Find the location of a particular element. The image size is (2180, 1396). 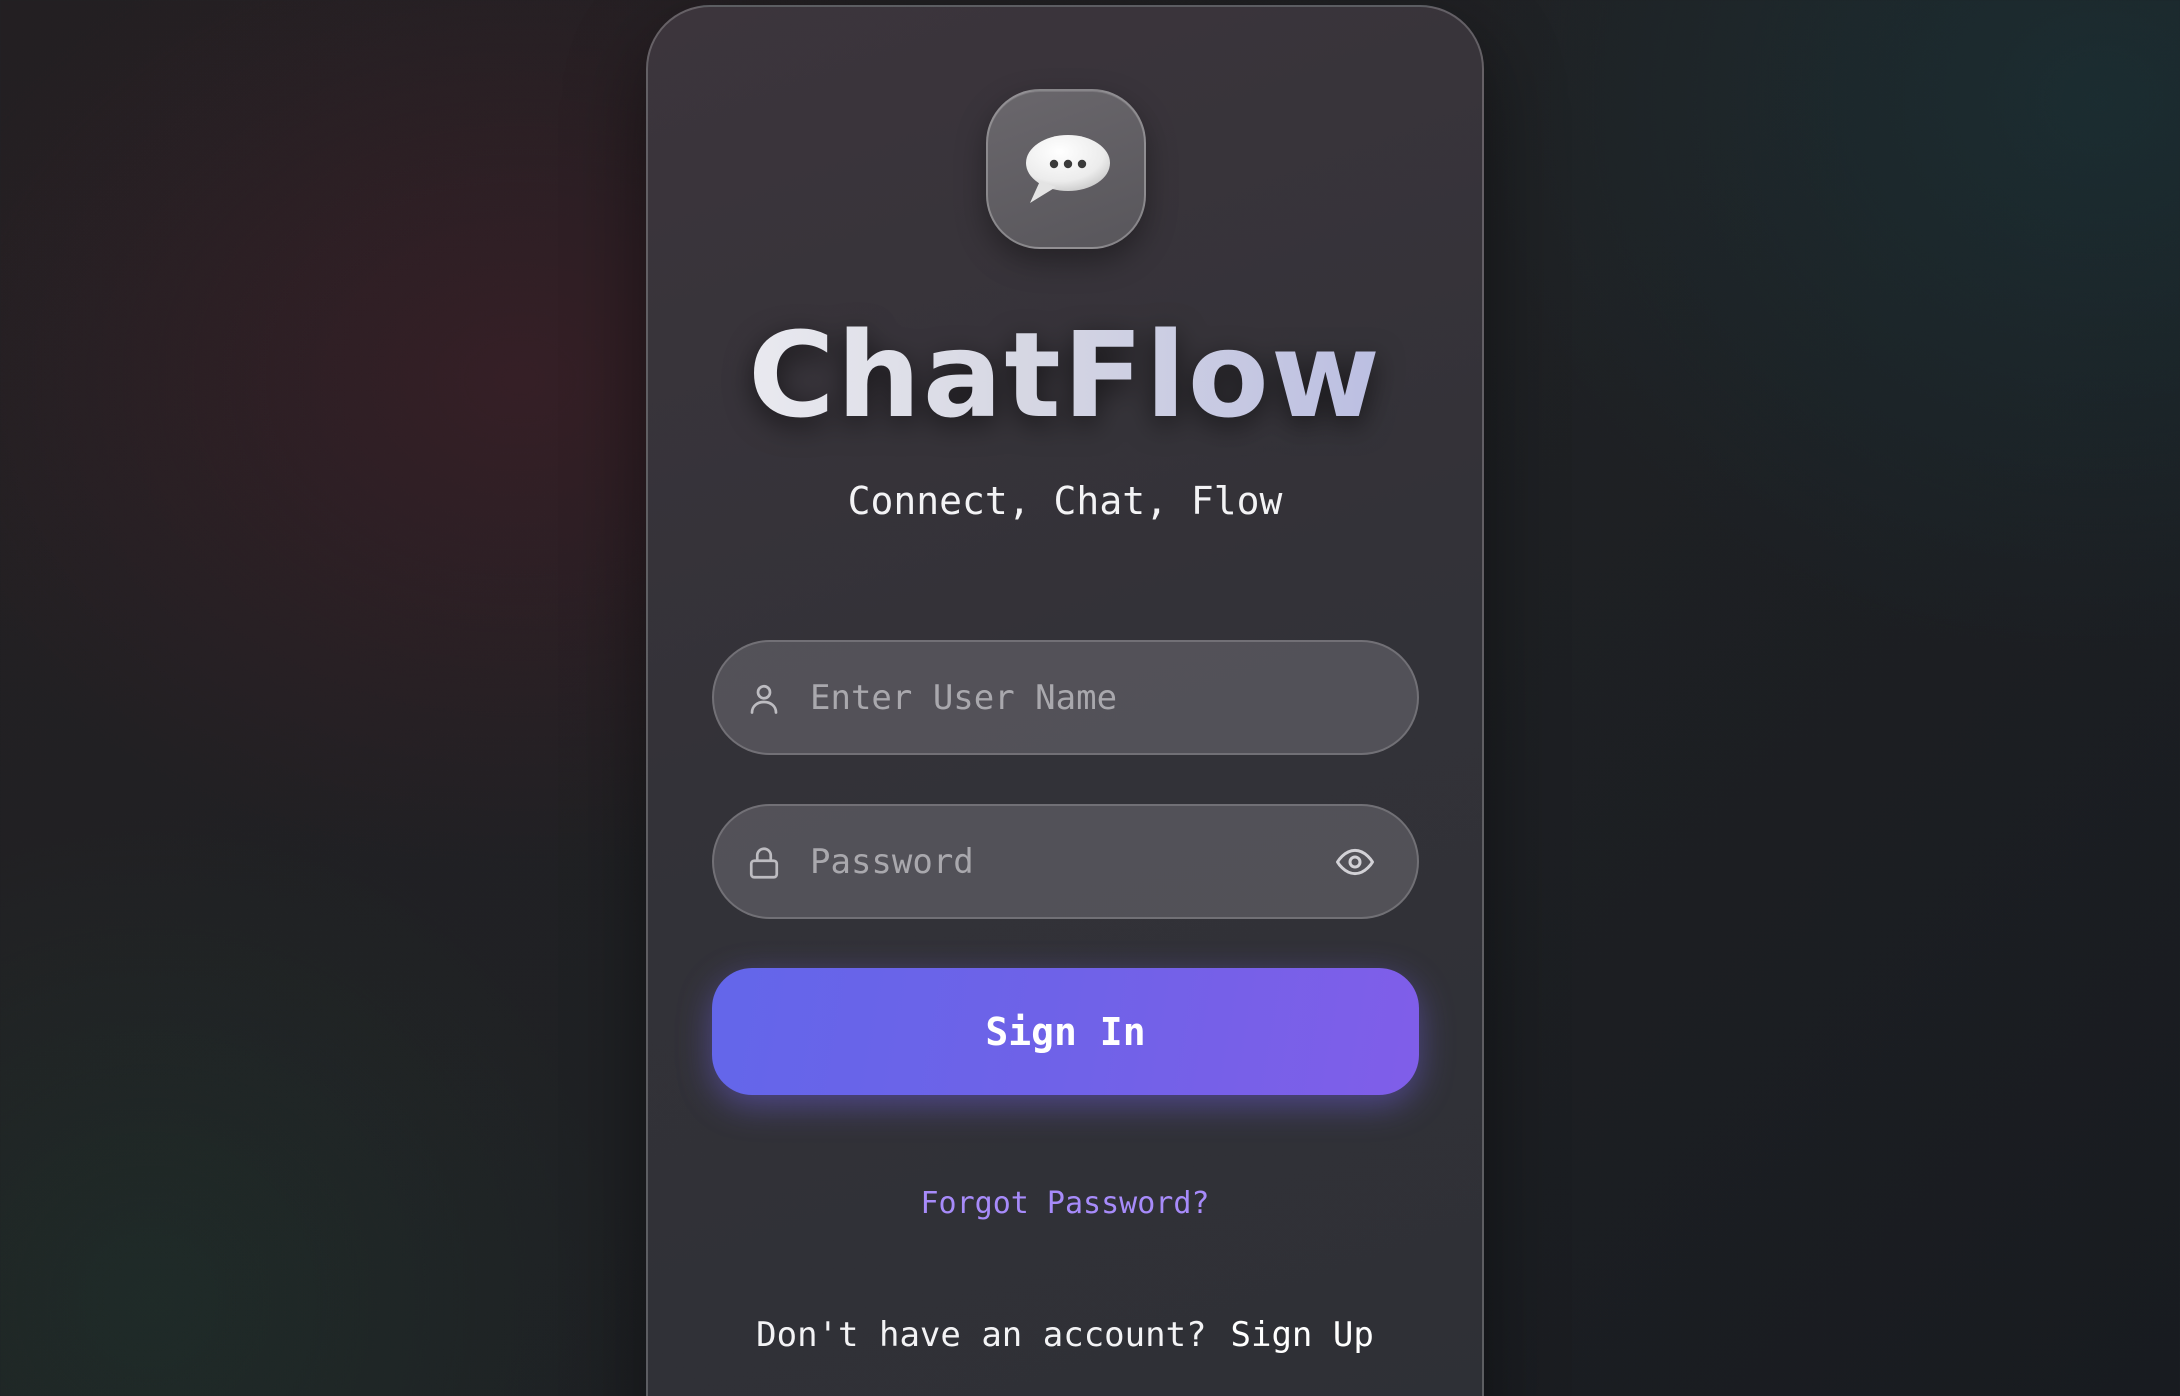

speech-bubble-icon is located at coordinates (1068, 169).